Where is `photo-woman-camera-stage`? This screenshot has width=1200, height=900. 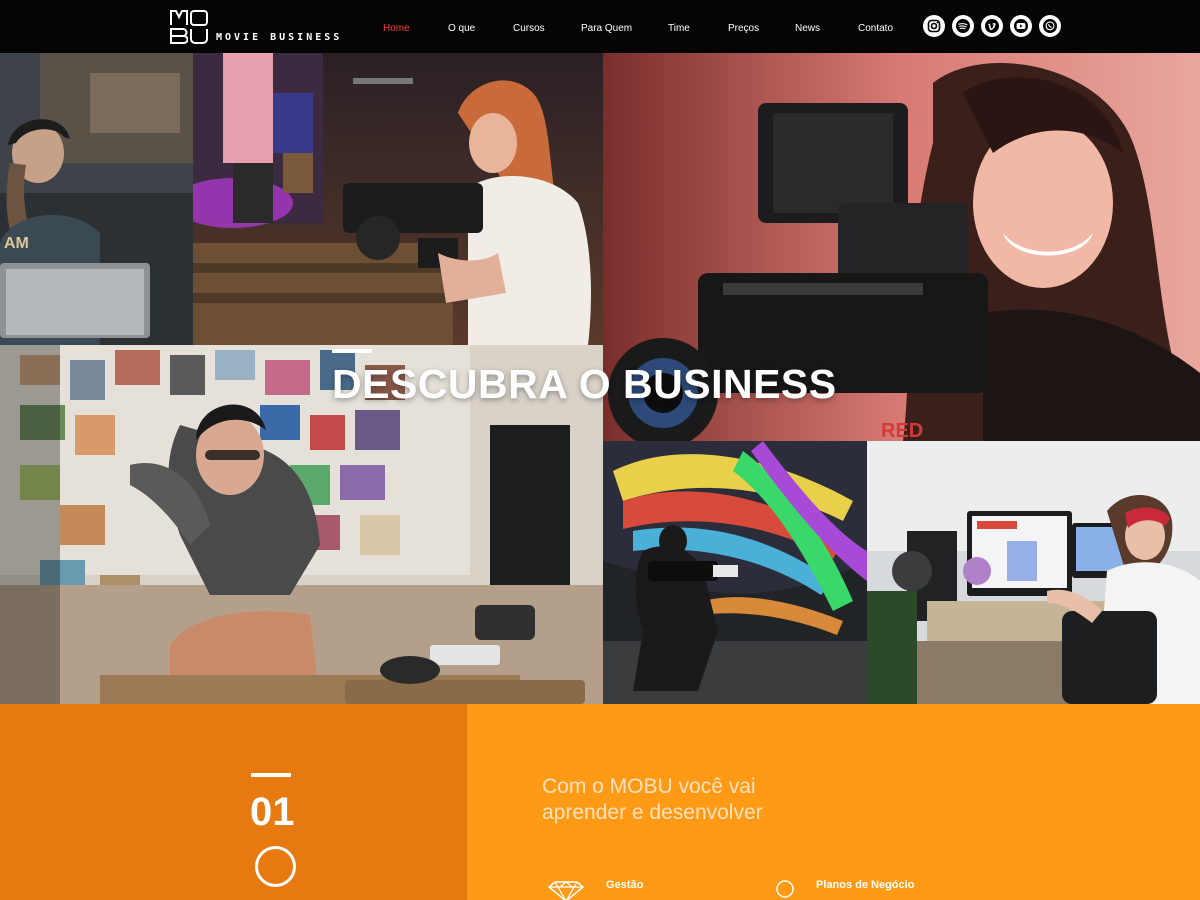 photo-woman-camera-stage is located at coordinates (398, 199).